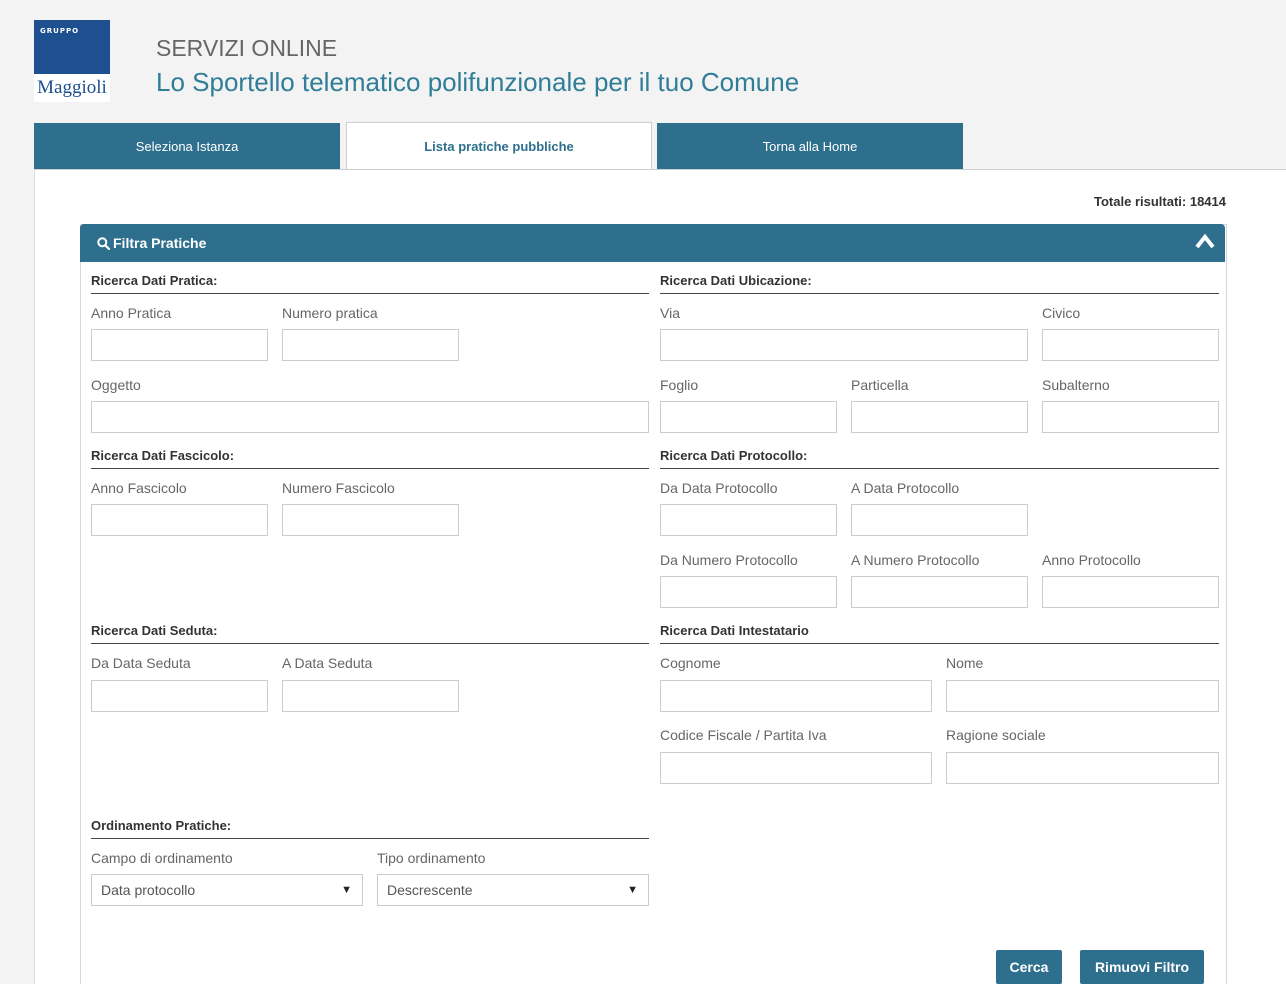 Image resolution: width=1286 pixels, height=984 pixels. I want to click on filter-panel-header: Filtra Pratiche, so click(652, 243).